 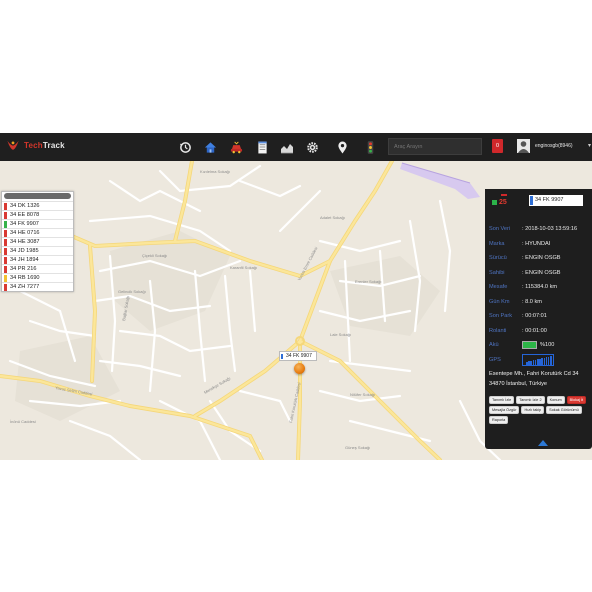 What do you see at coordinates (502, 400) in the screenshot?
I see `track-button: Tanımlı İzle` at bounding box center [502, 400].